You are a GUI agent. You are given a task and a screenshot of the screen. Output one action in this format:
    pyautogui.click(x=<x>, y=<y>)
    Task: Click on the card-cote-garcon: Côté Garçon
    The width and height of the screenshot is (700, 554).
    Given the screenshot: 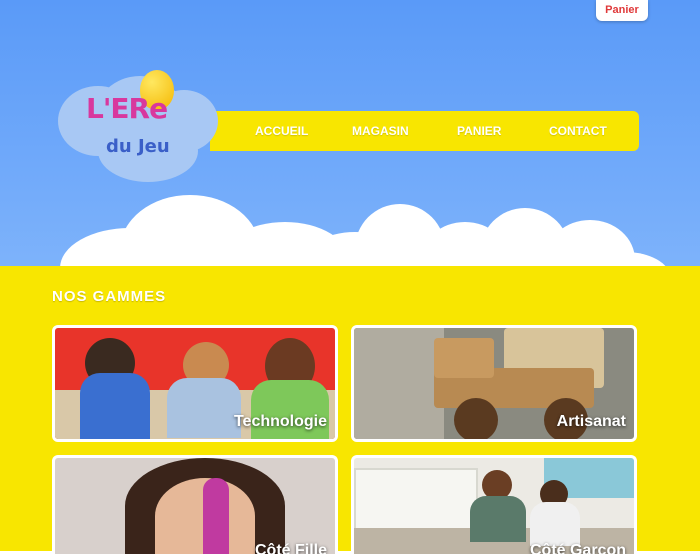 What is the action you would take?
    pyautogui.click(x=494, y=504)
    